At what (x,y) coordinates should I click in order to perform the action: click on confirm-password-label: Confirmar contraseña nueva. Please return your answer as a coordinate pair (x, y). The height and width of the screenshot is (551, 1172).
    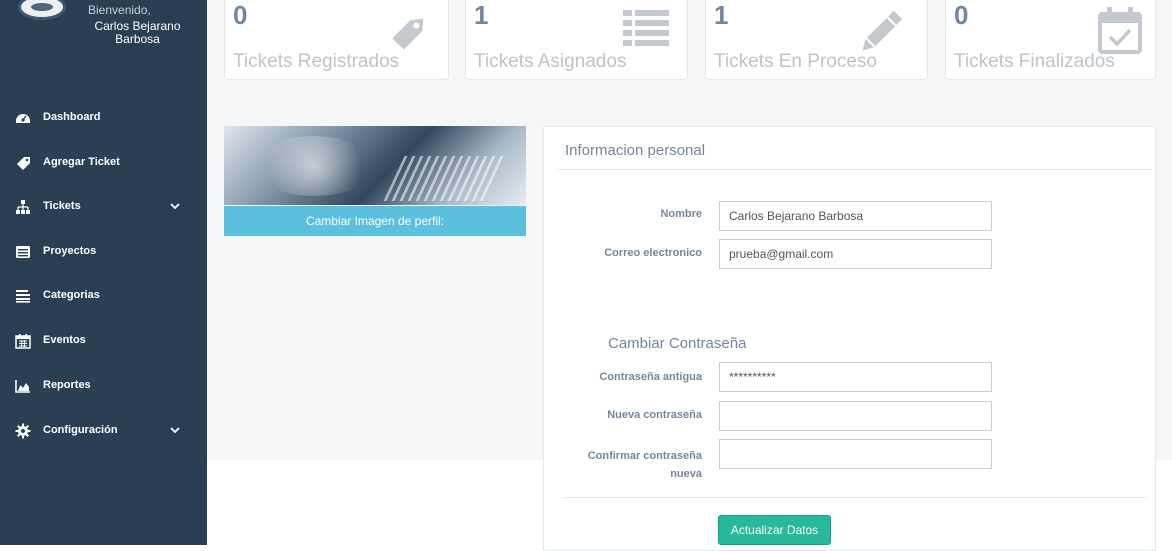
    Looking at the image, I should click on (627, 465).